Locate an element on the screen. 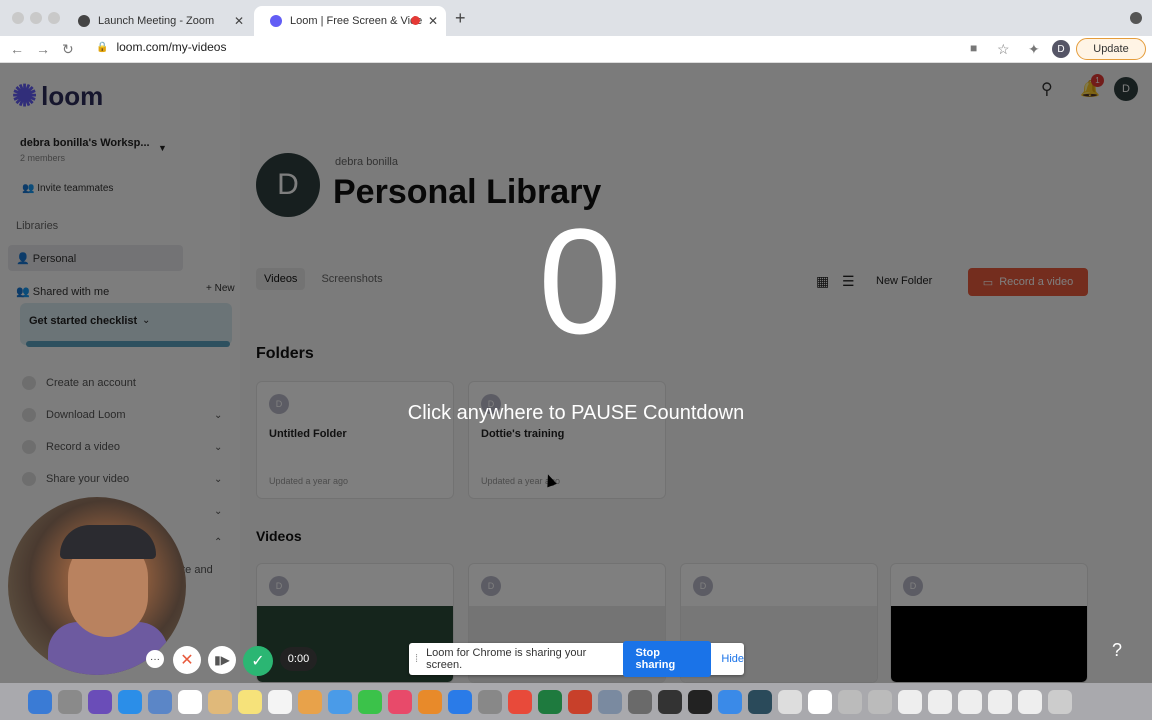 This screenshot has width=1152, height=720. messages-icon is located at coordinates (340, 701).